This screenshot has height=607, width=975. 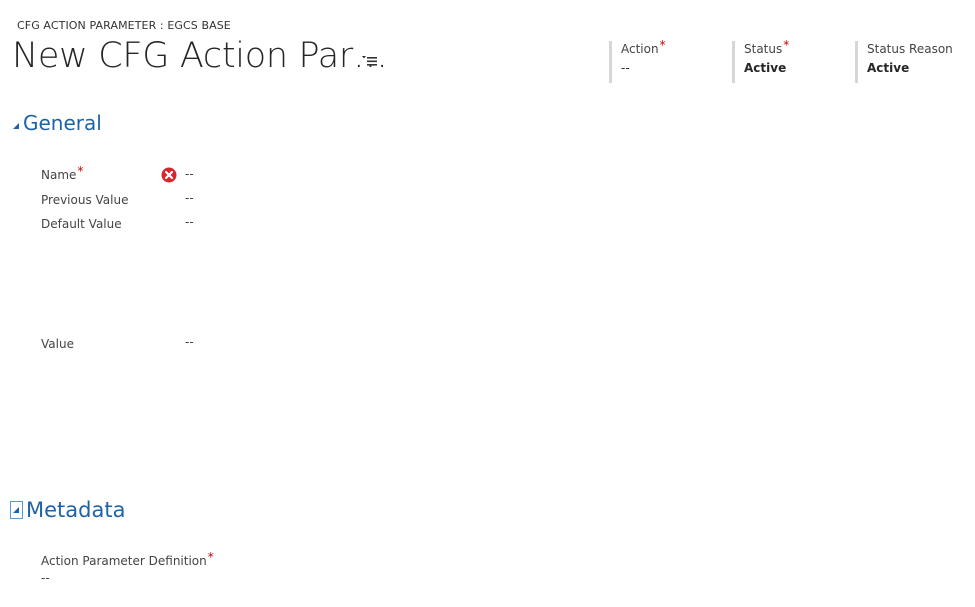 I want to click on header-field-status-label: Status, so click(x=763, y=49).